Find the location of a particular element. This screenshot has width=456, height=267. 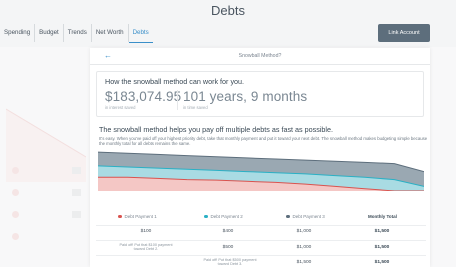

row-1-total: $1,500 is located at coordinates (382, 231).